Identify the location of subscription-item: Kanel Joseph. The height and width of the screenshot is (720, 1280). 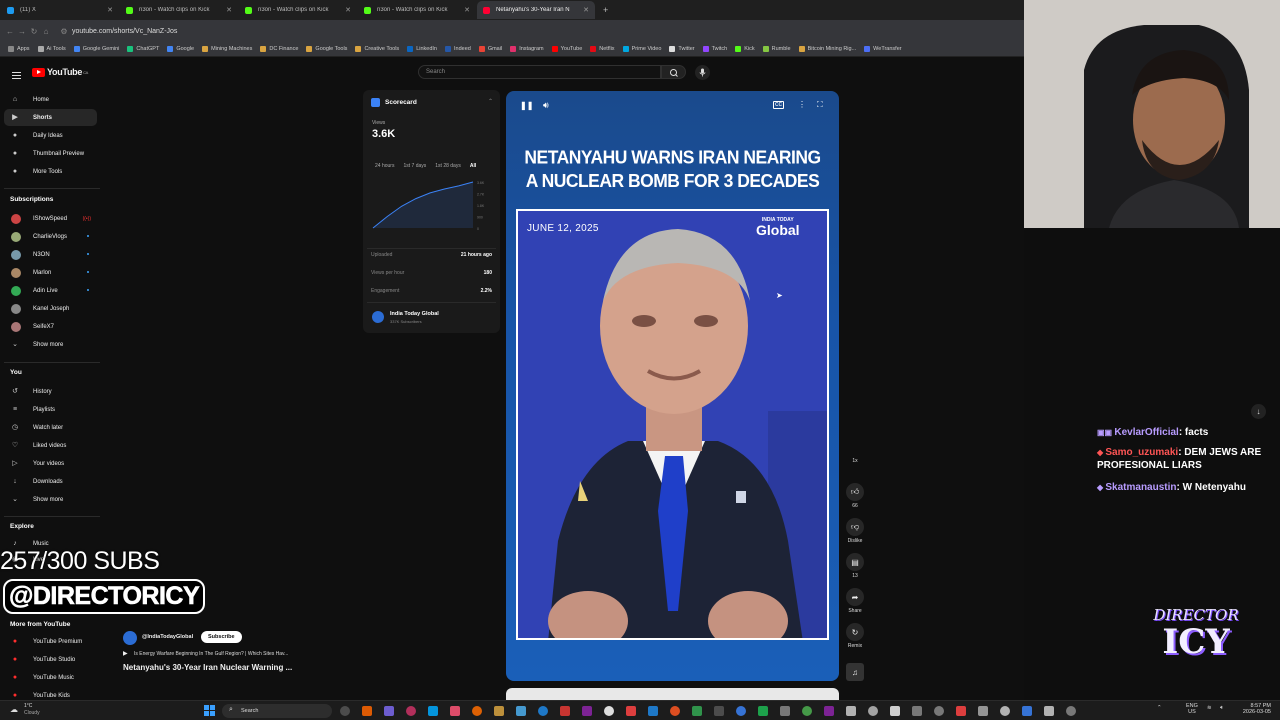
(51, 308).